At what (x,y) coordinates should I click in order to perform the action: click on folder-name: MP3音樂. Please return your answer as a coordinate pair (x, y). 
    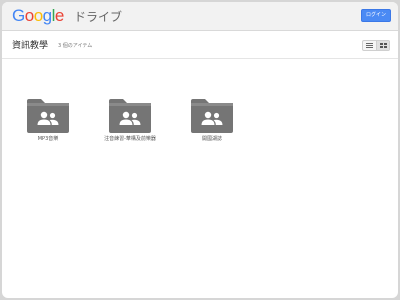
    Looking at the image, I should click on (48, 139).